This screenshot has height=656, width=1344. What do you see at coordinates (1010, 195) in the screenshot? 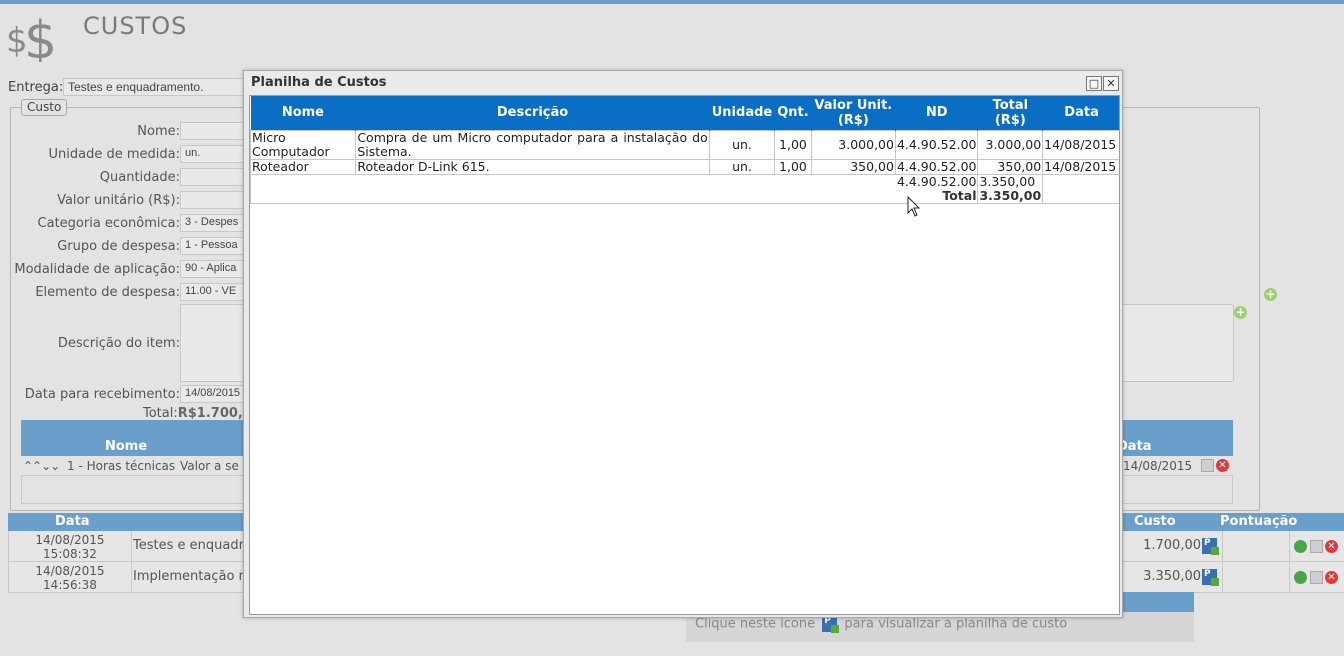
I see `total-value: 3.350,00` at bounding box center [1010, 195].